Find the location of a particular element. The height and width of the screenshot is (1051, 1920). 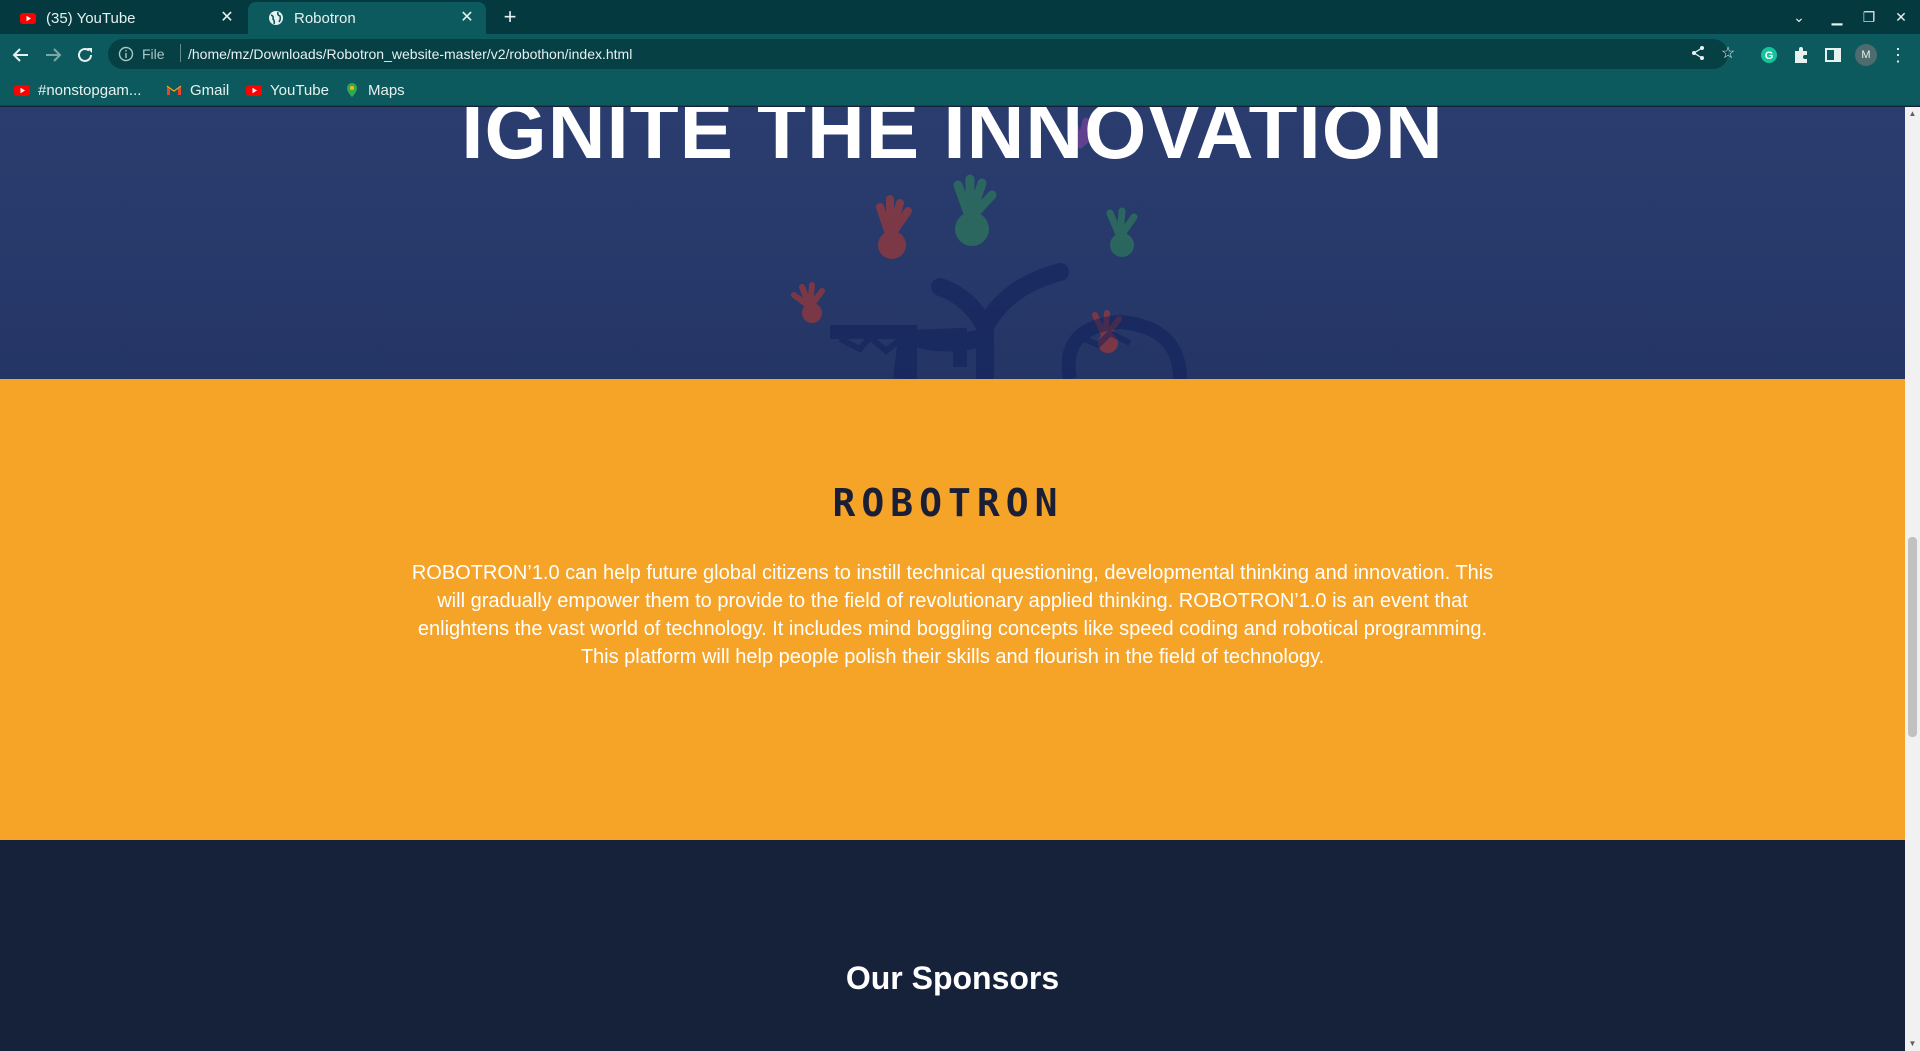

scroll-thumb is located at coordinates (1912, 637).